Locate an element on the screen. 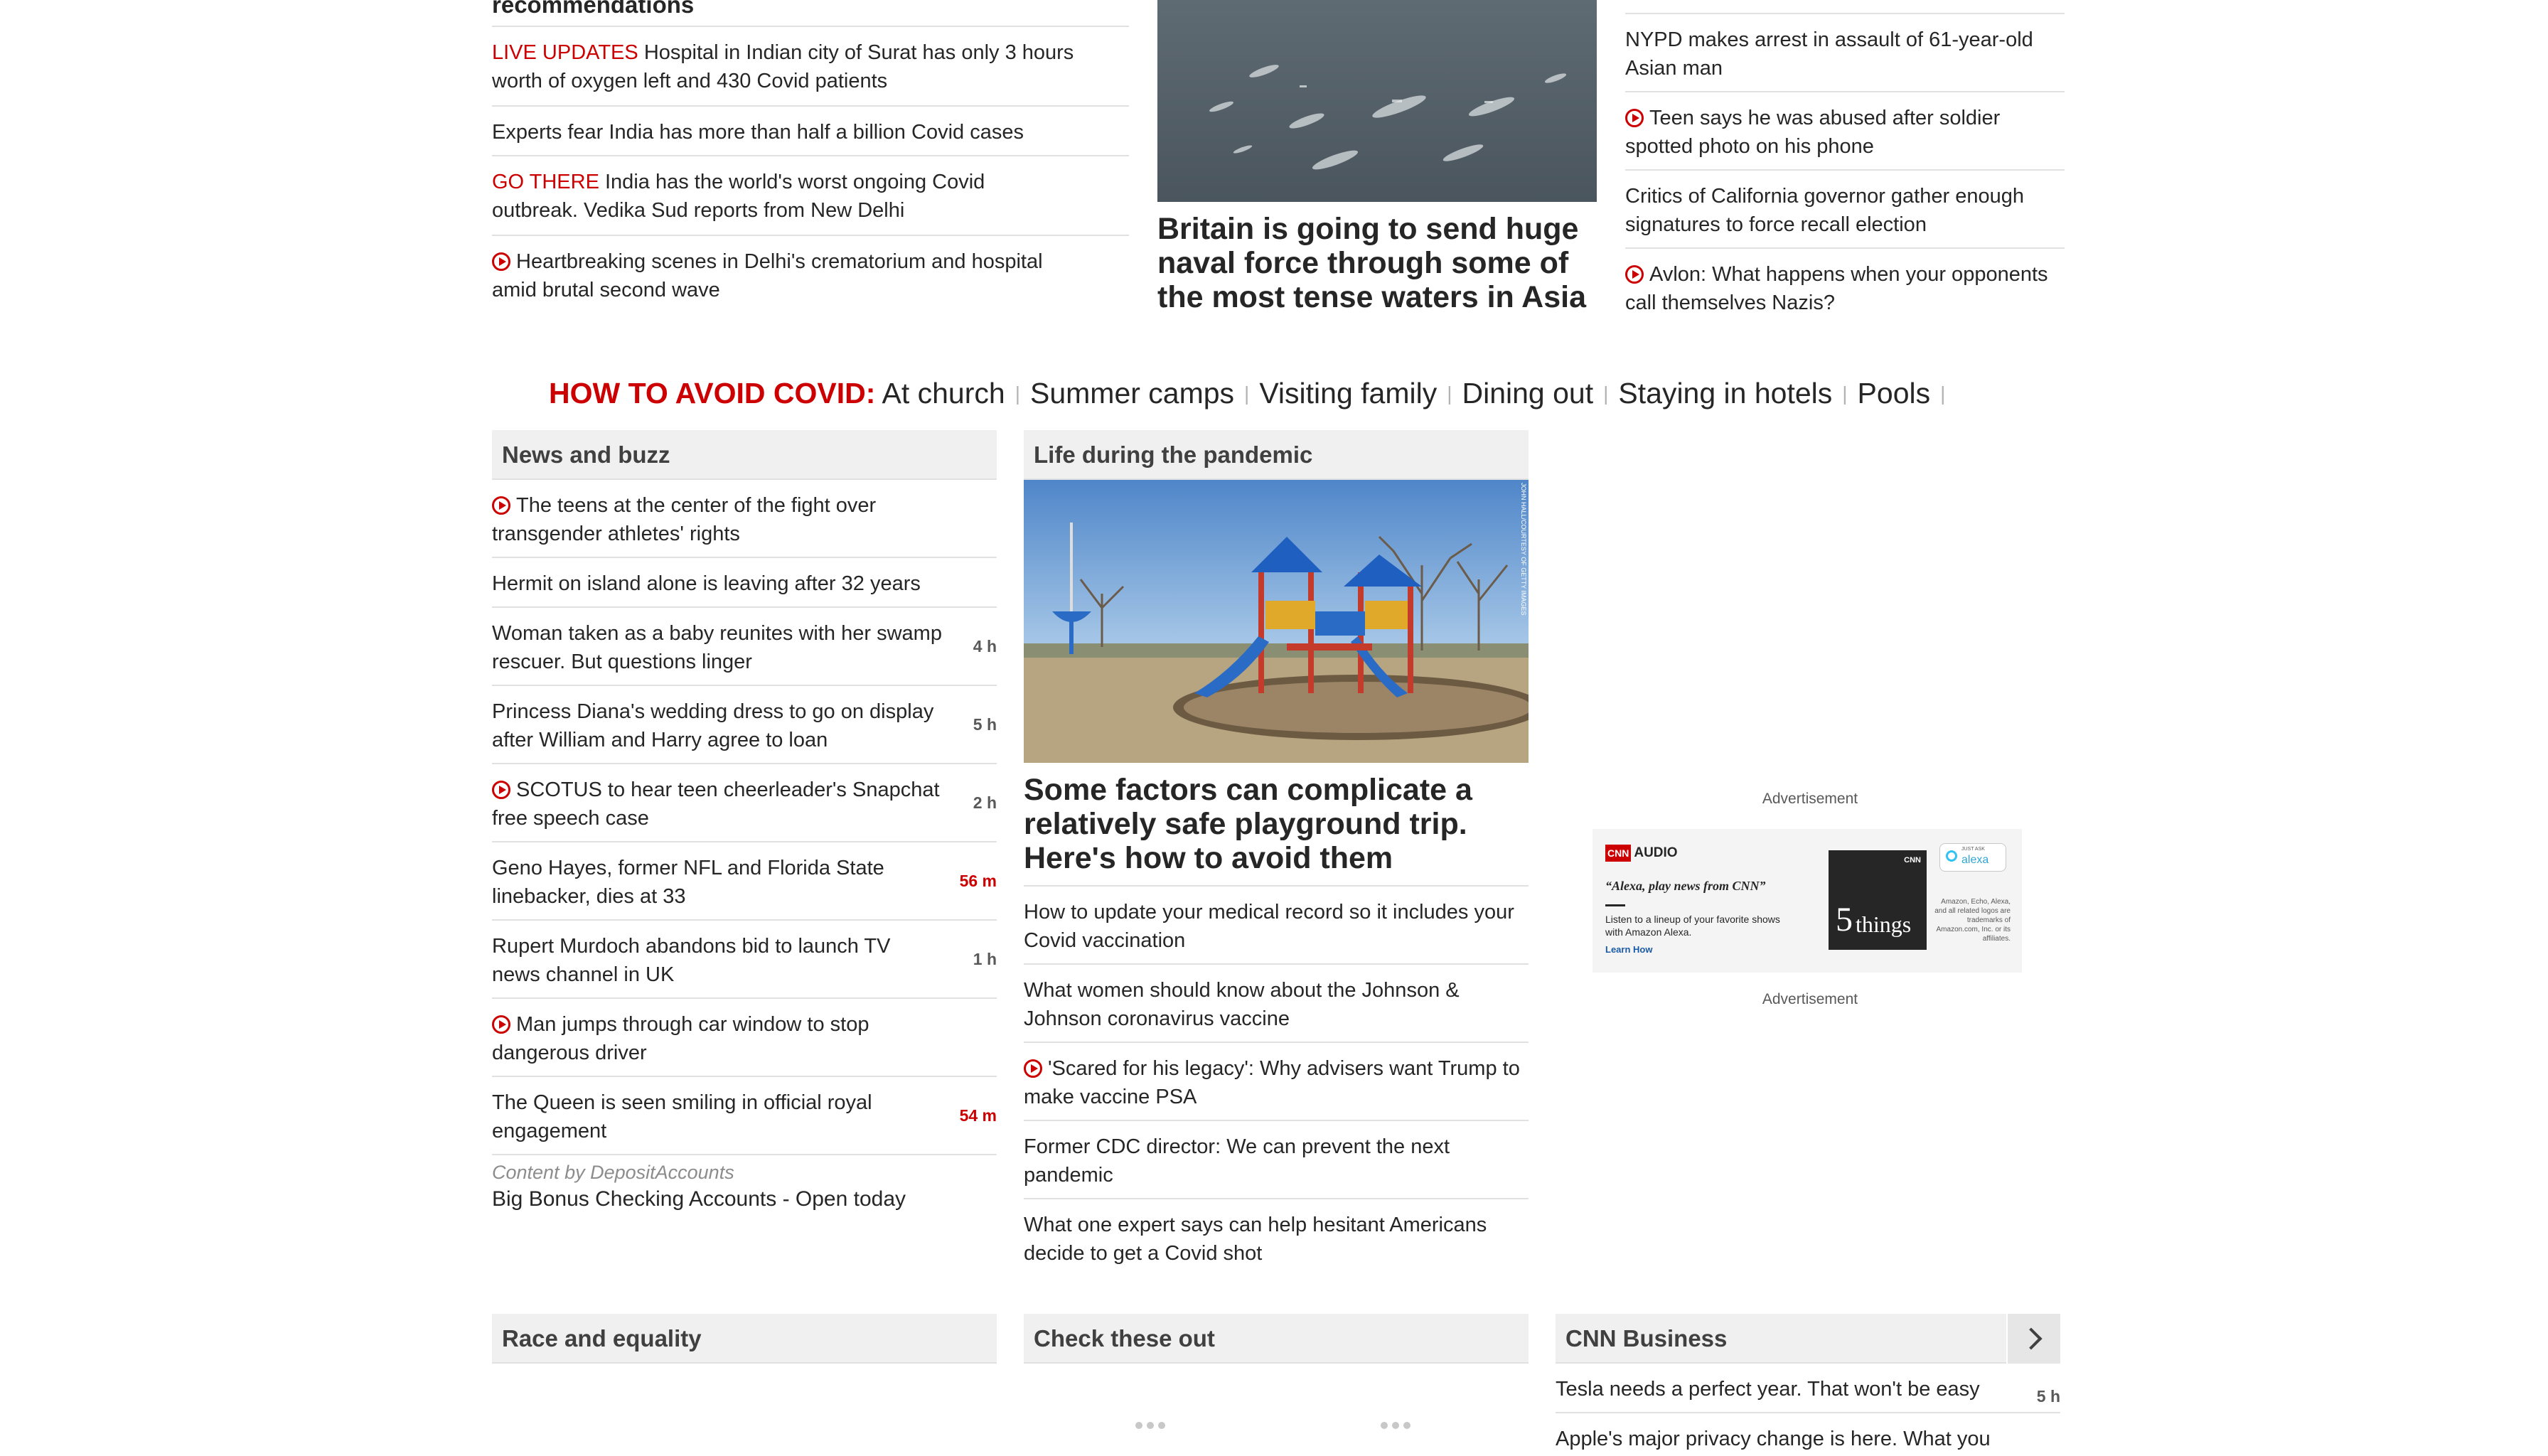 The image size is (2548, 1456). divider is located at coordinates (1845, 7).